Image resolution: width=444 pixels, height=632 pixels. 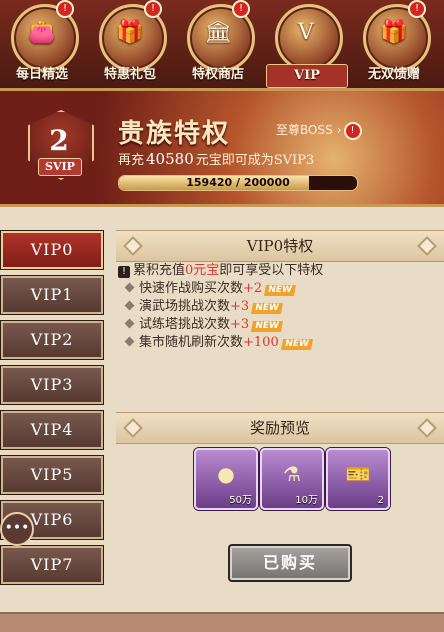 What do you see at coordinates (52, 250) in the screenshot?
I see `tab-vip0: VIP0` at bounding box center [52, 250].